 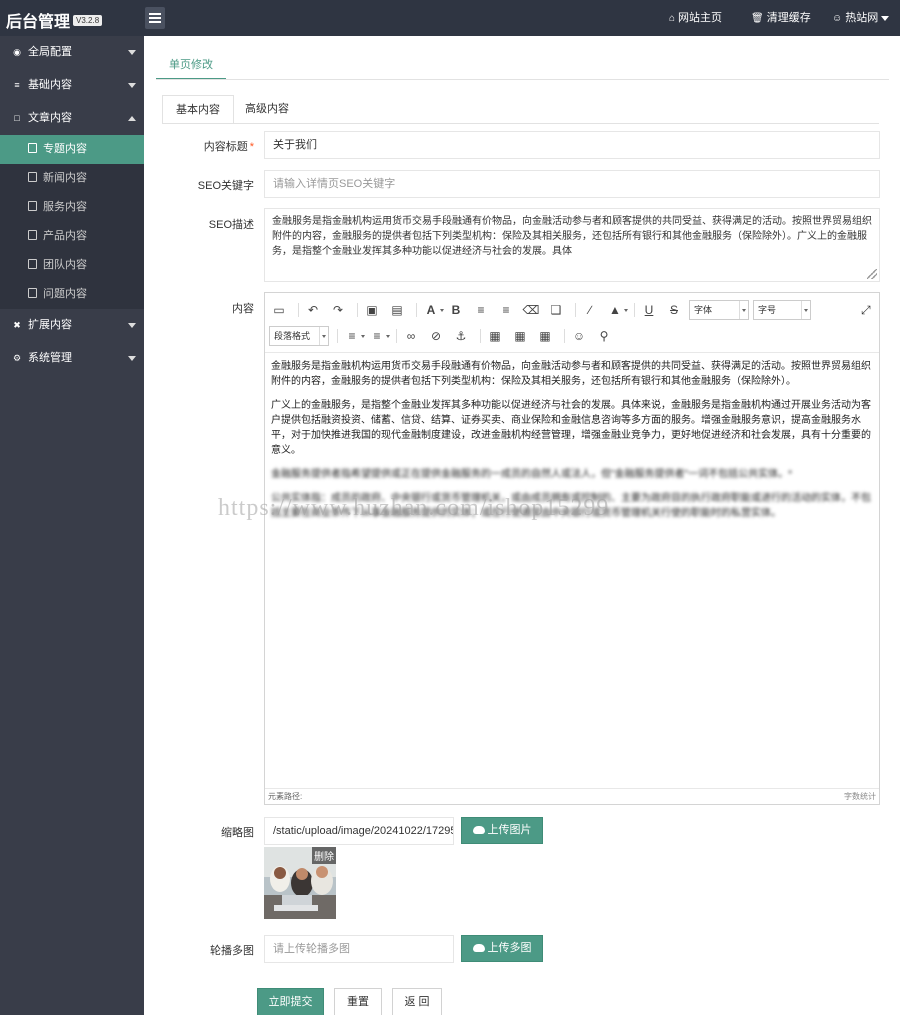 I want to click on underline-icon: U, so click(x=649, y=310).